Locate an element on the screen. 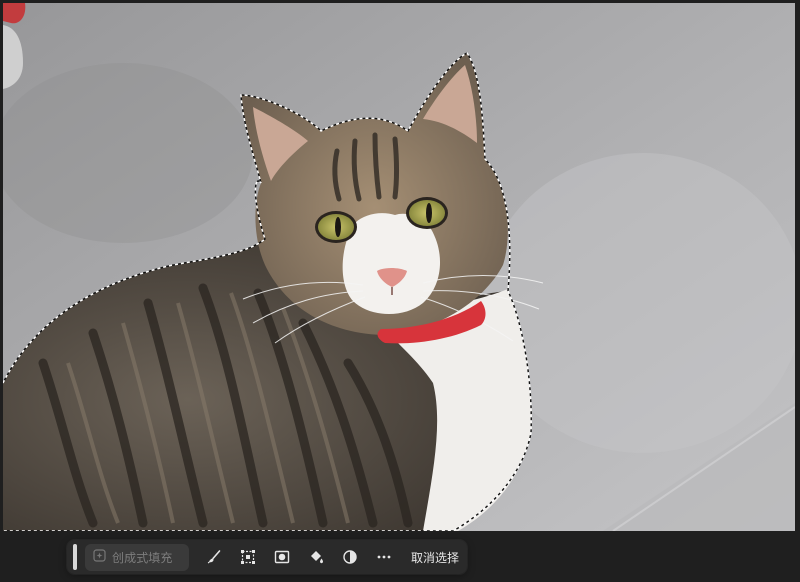 The image size is (800, 582). more-options-button is located at coordinates (384, 557).